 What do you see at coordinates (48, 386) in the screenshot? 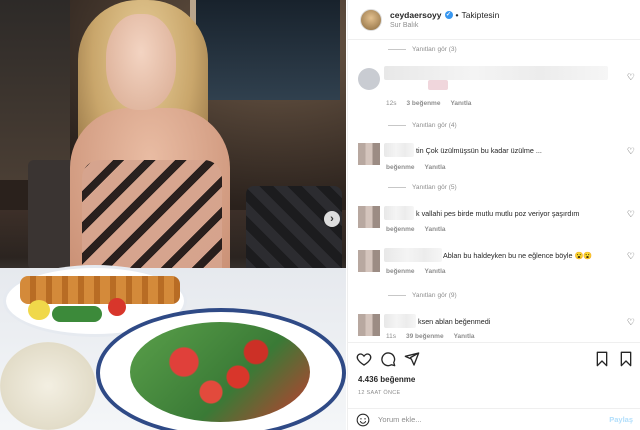
I see `soup-bowl` at bounding box center [48, 386].